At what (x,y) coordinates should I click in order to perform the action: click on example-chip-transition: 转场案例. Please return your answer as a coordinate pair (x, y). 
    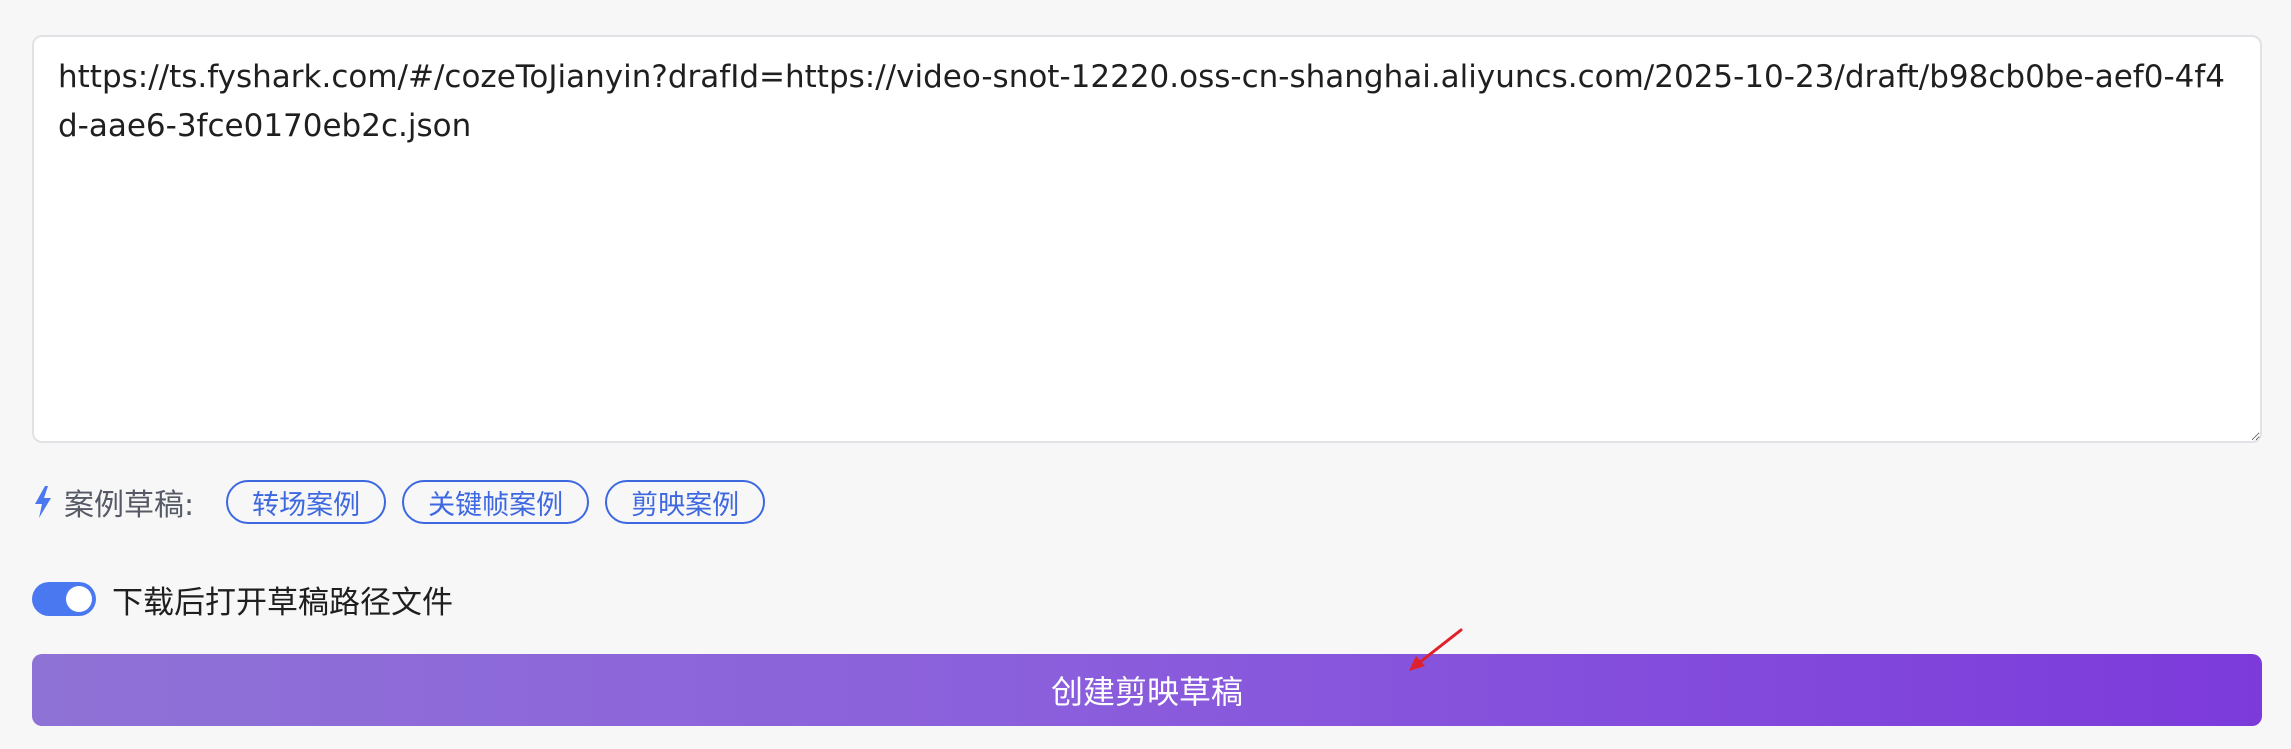
    Looking at the image, I should click on (306, 502).